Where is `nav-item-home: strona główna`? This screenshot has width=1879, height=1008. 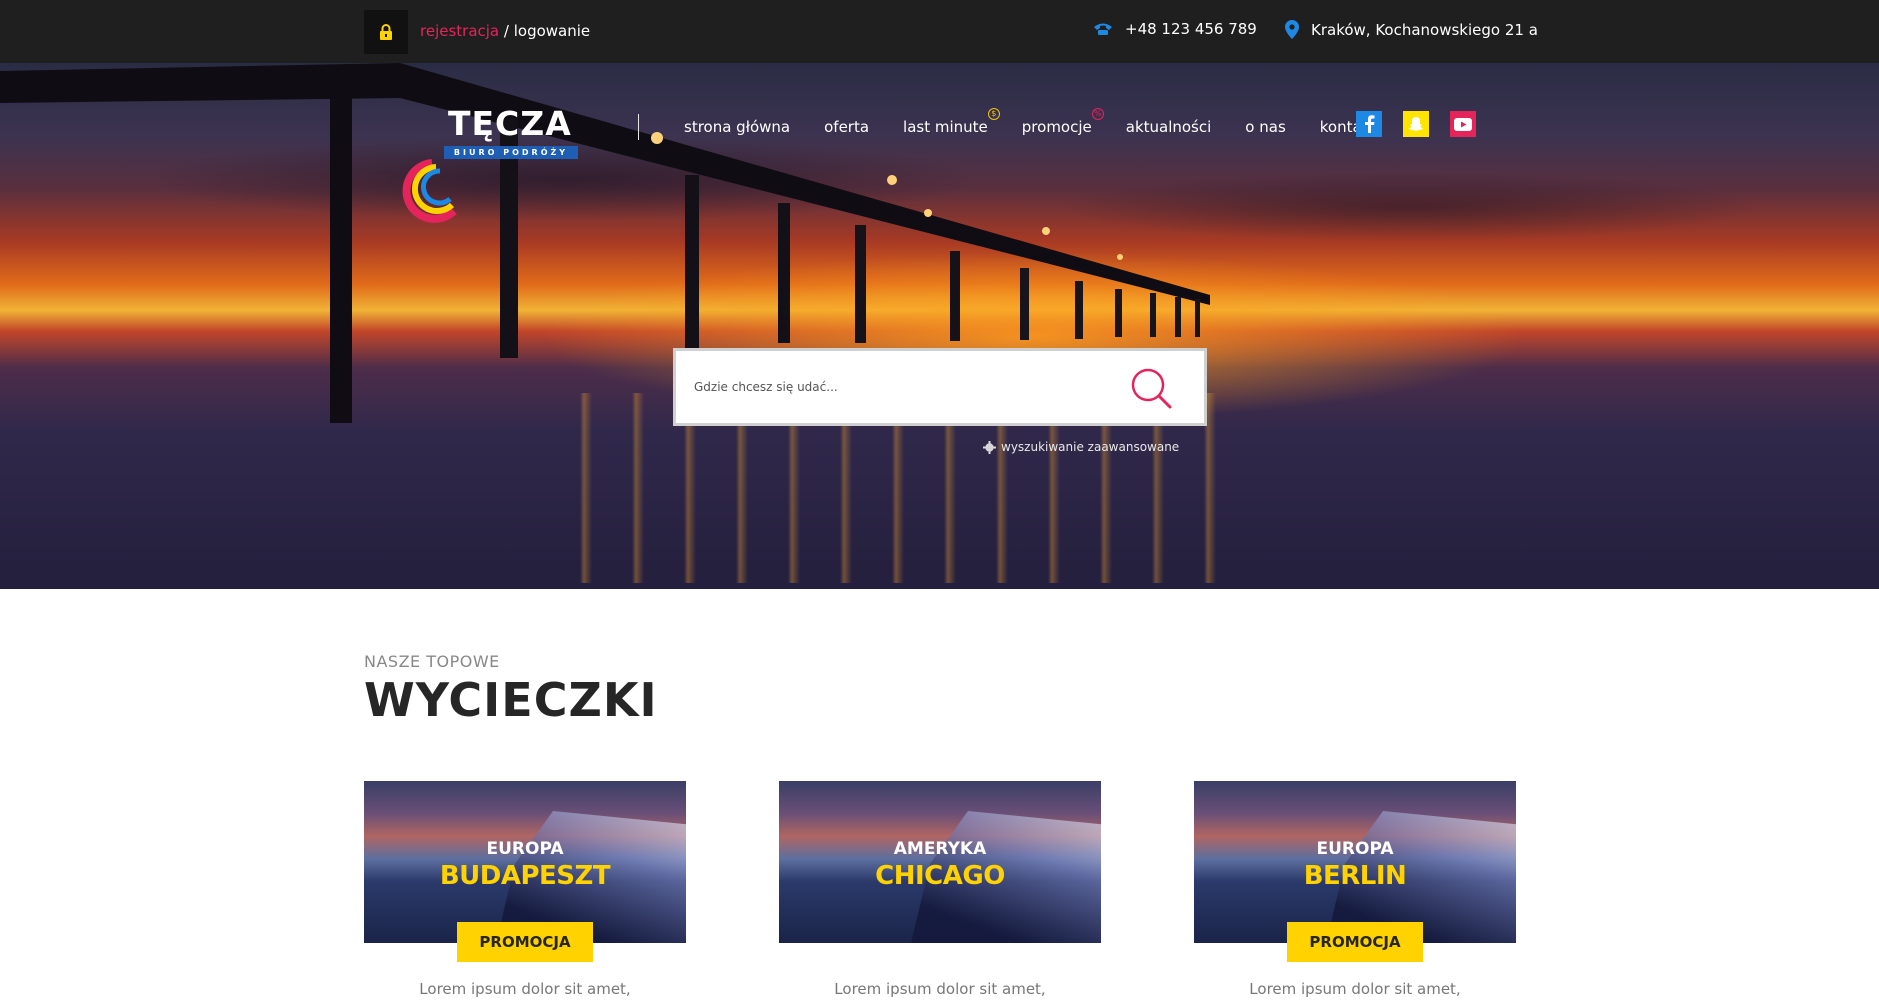
nav-item-home: strona główna is located at coordinates (737, 127).